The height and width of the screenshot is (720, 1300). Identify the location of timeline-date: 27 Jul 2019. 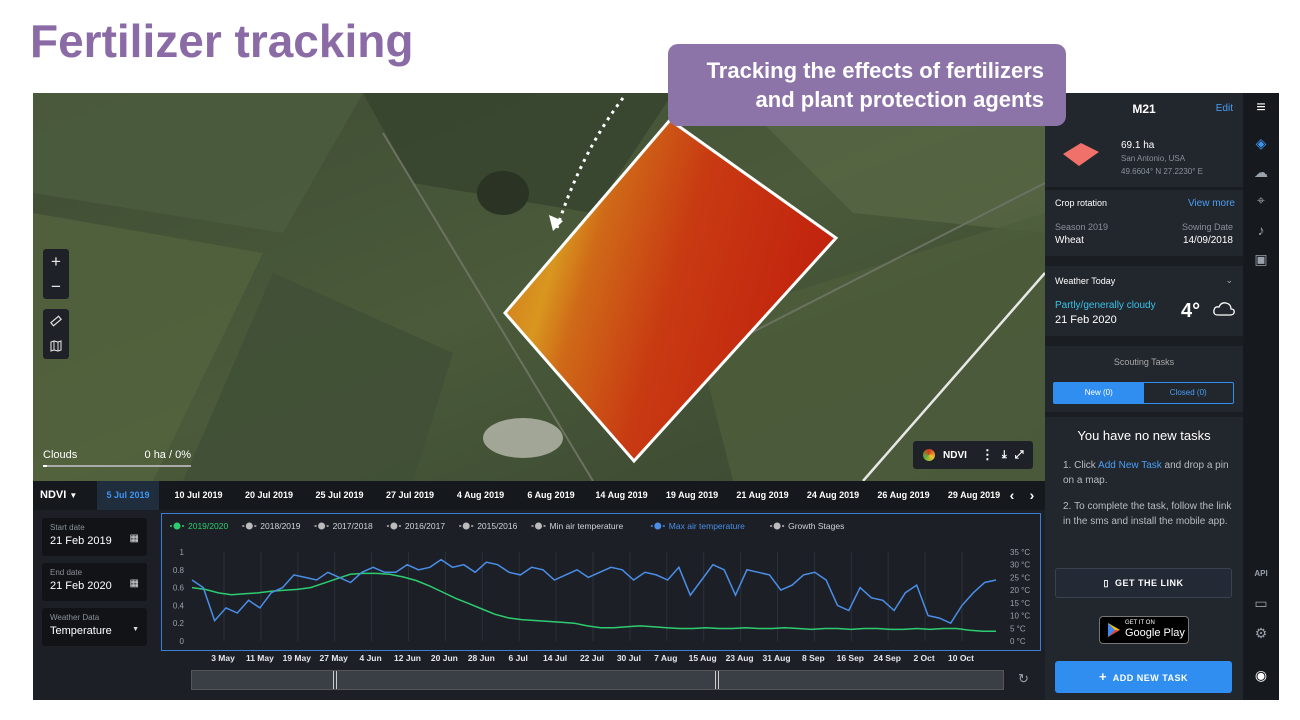
(410, 495).